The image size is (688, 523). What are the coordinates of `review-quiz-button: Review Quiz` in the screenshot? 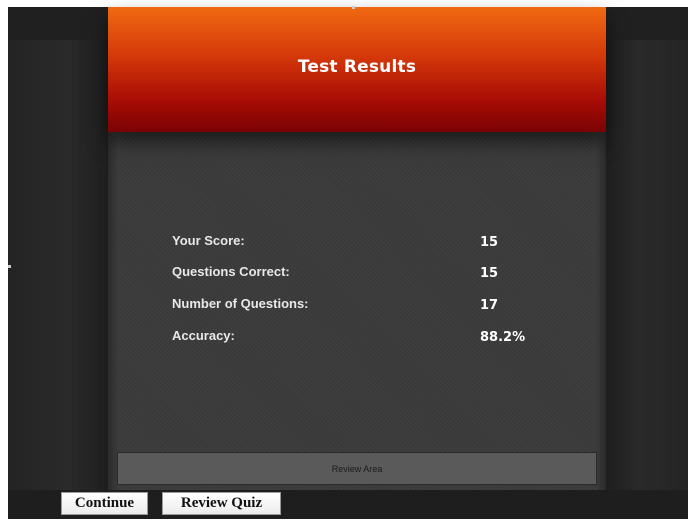 It's located at (221, 503).